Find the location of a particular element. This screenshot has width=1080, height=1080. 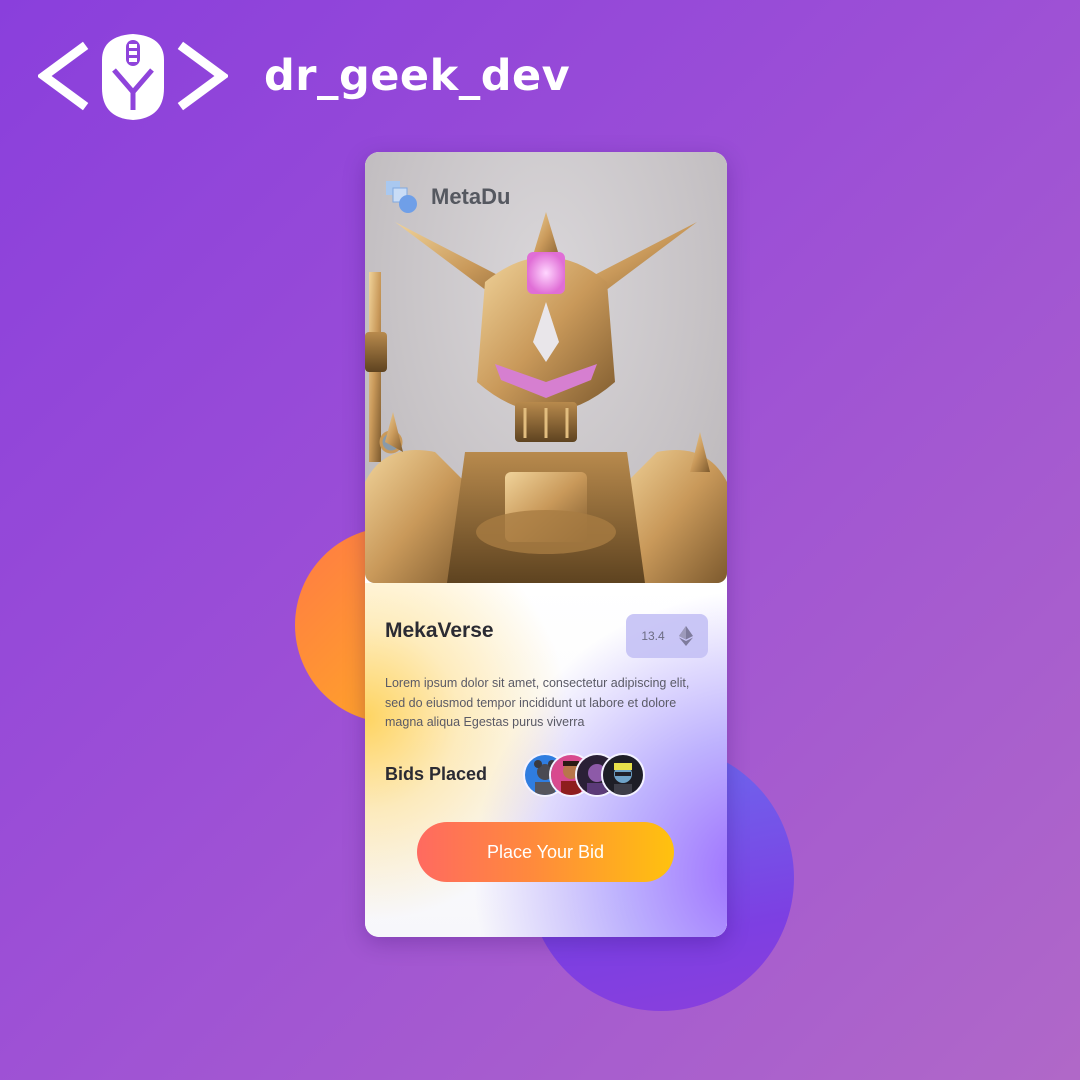

place-bid-button: Place Your Bid is located at coordinates (545, 852).